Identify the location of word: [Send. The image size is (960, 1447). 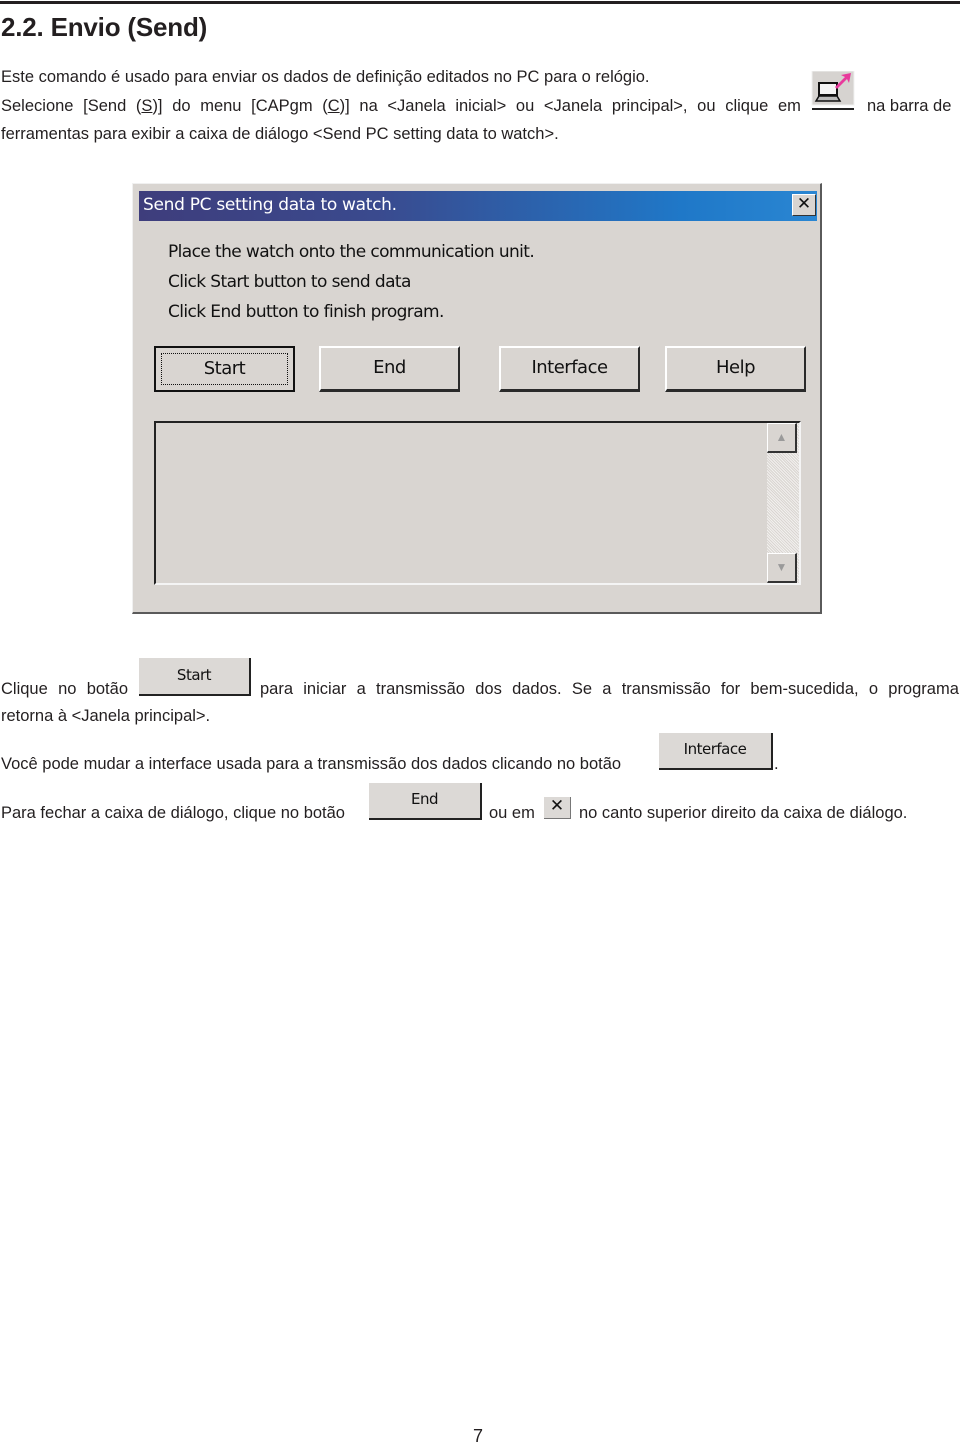
(105, 106).